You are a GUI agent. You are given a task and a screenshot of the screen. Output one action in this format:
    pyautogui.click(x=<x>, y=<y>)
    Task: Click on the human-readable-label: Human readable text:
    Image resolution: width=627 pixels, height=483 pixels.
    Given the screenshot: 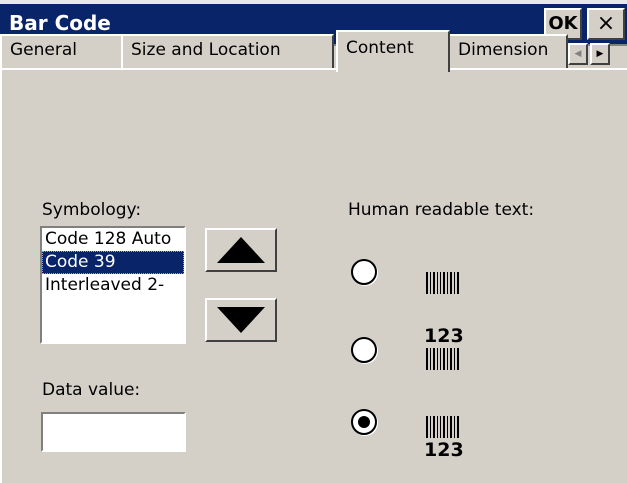 What is the action you would take?
    pyautogui.click(x=441, y=210)
    